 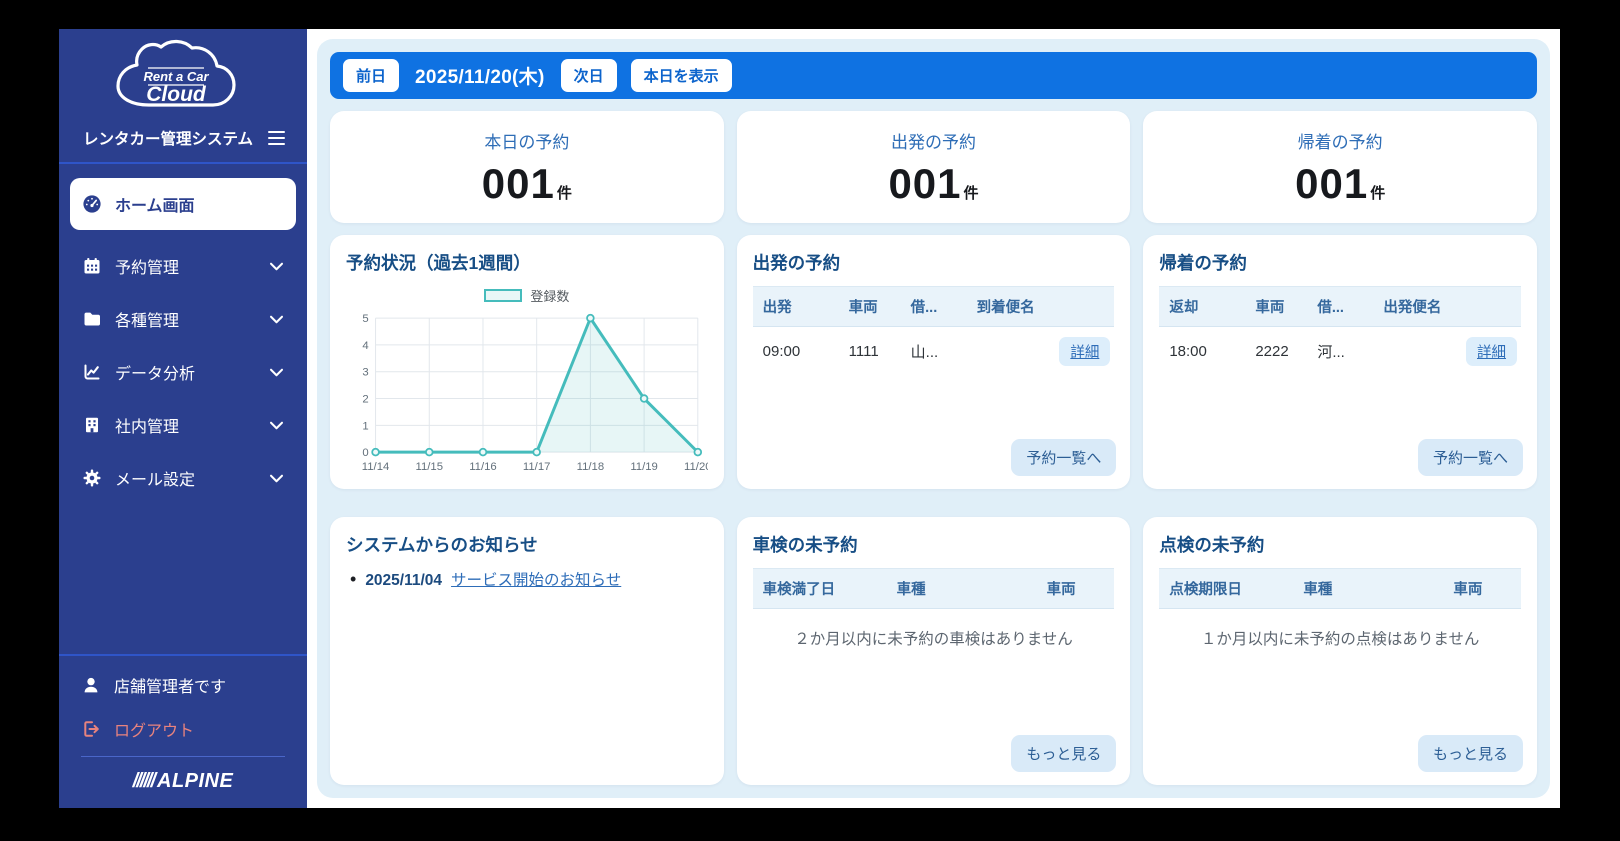 What do you see at coordinates (365, 373) in the screenshot?
I see `svg-text: 3` at bounding box center [365, 373].